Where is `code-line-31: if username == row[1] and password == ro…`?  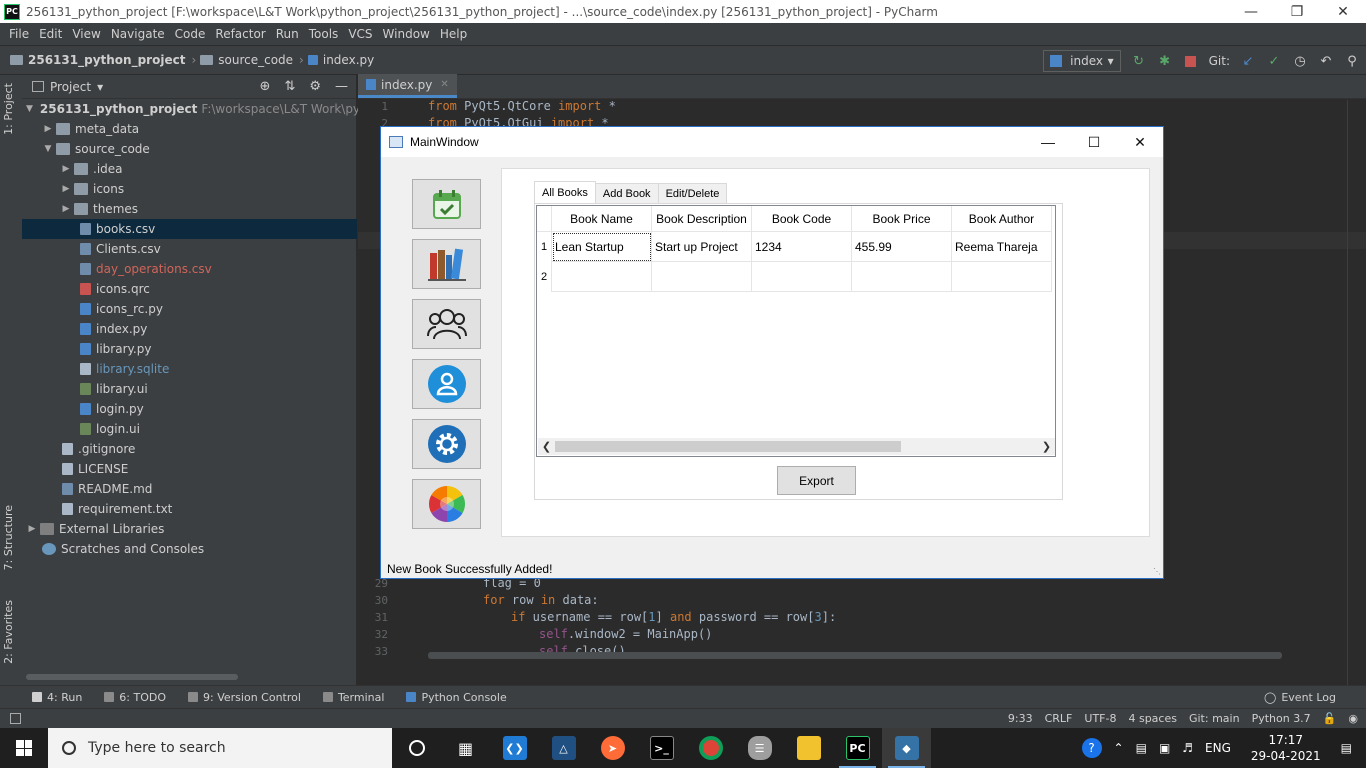
code-line-31: if username == row[1] and password == ro… is located at coordinates (673, 617).